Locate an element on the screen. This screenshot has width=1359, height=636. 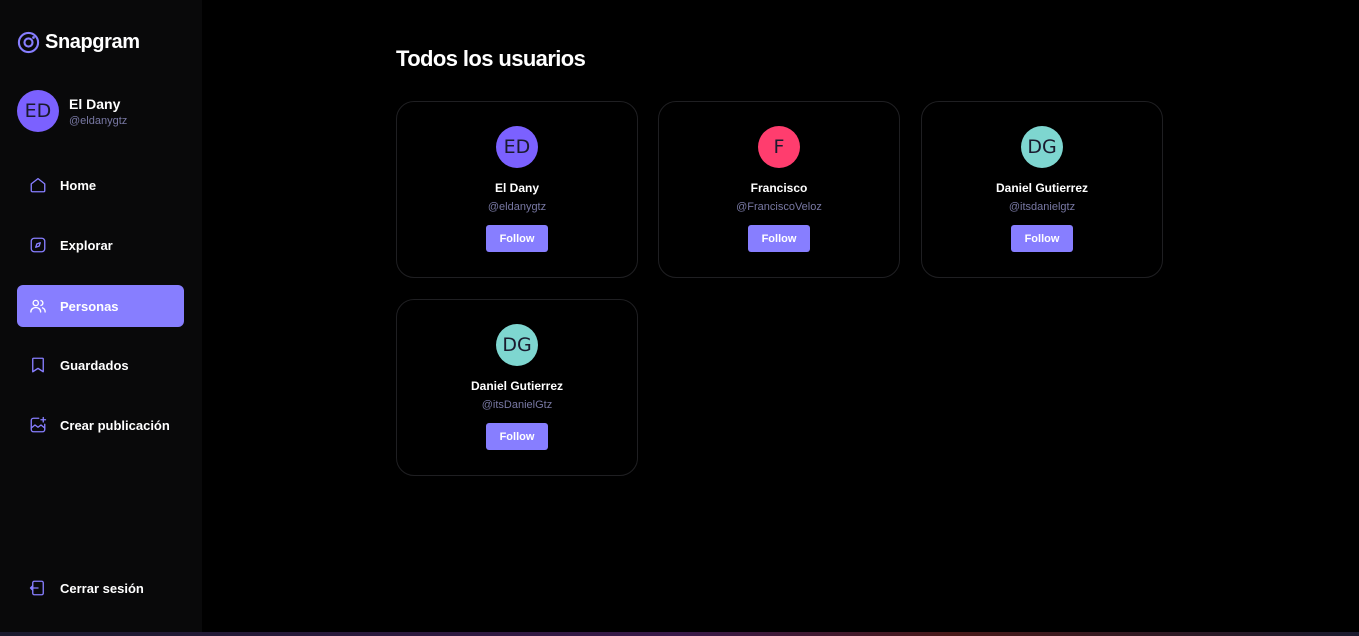
home-icon is located at coordinates (38, 185).